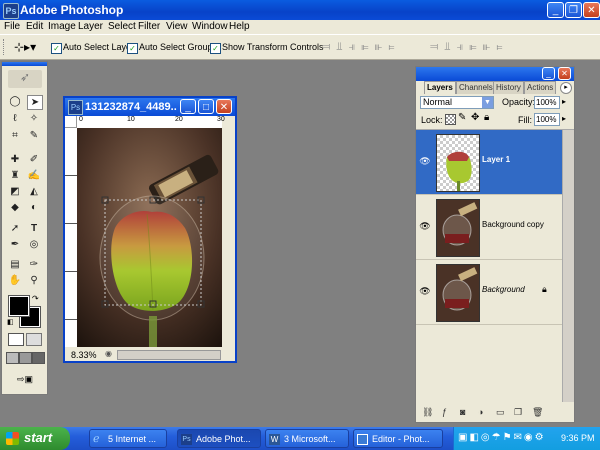  Describe the element at coordinates (34, 264) in the screenshot. I see `eyedropper-tool-icon: ✑` at that location.